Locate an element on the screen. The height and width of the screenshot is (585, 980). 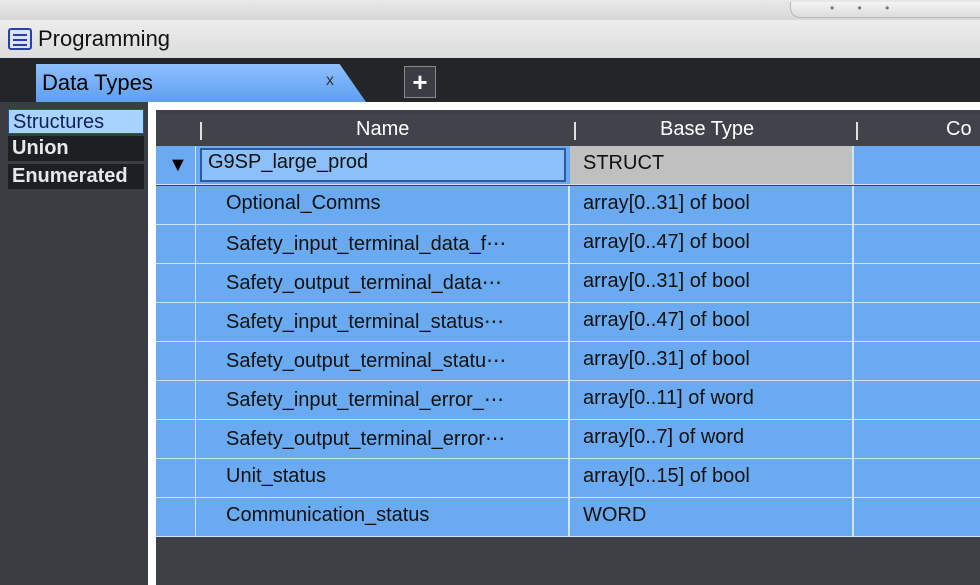
struct-base-type: STRUCT is located at coordinates (624, 163).